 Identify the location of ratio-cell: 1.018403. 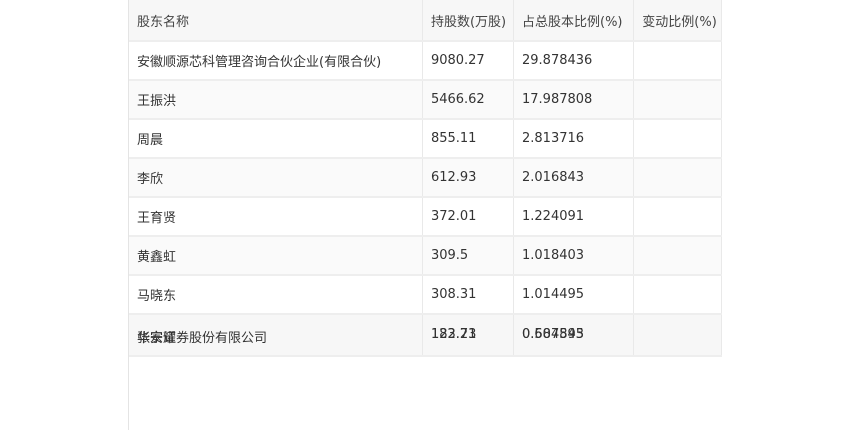
(574, 256).